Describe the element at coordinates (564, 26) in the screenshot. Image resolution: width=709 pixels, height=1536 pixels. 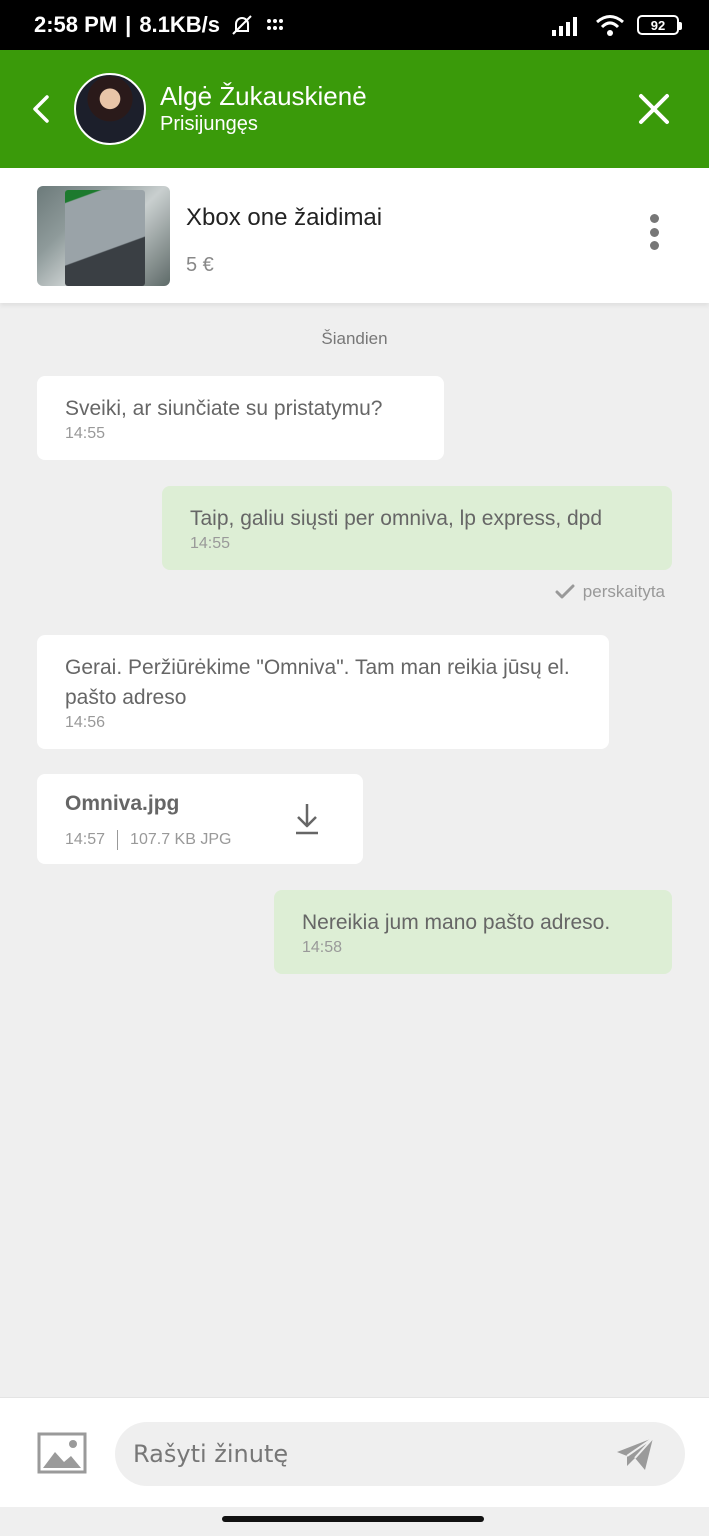
I see `signal-icon` at that location.